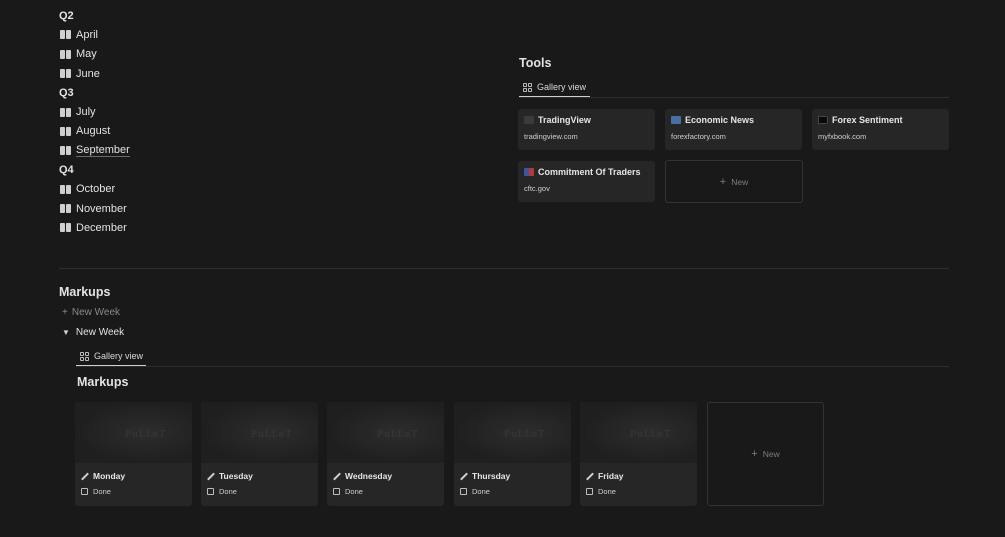 The height and width of the screenshot is (537, 1005). I want to click on day-card-monday: PuLLeT Monday Done, so click(133, 454).